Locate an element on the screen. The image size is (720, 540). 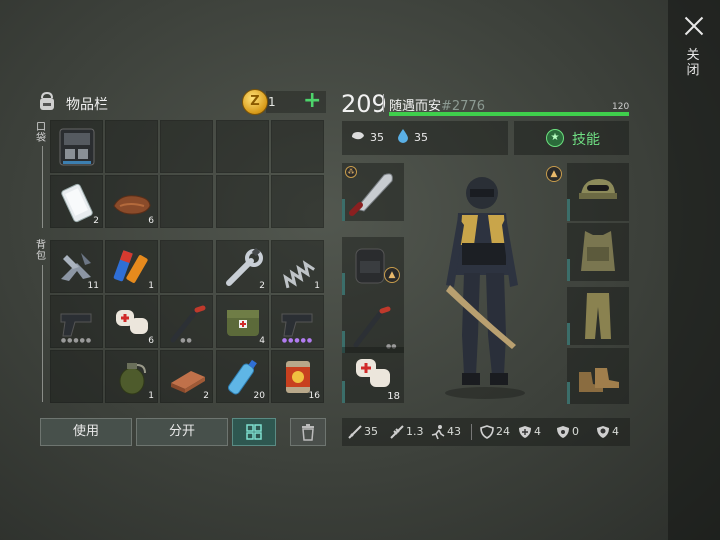
xp-max: 120 is located at coordinates (621, 107).